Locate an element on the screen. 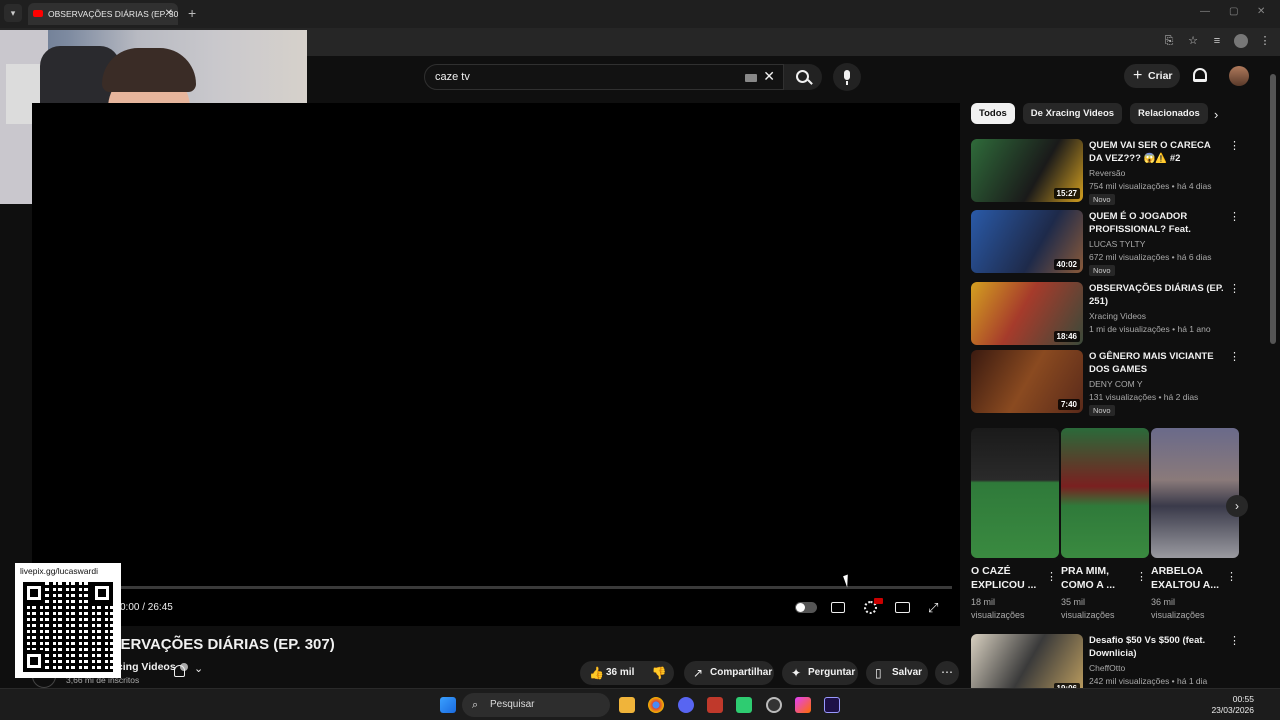 The height and width of the screenshot is (720, 1280). bookmark-icon: ▯ is located at coordinates (878, 673).